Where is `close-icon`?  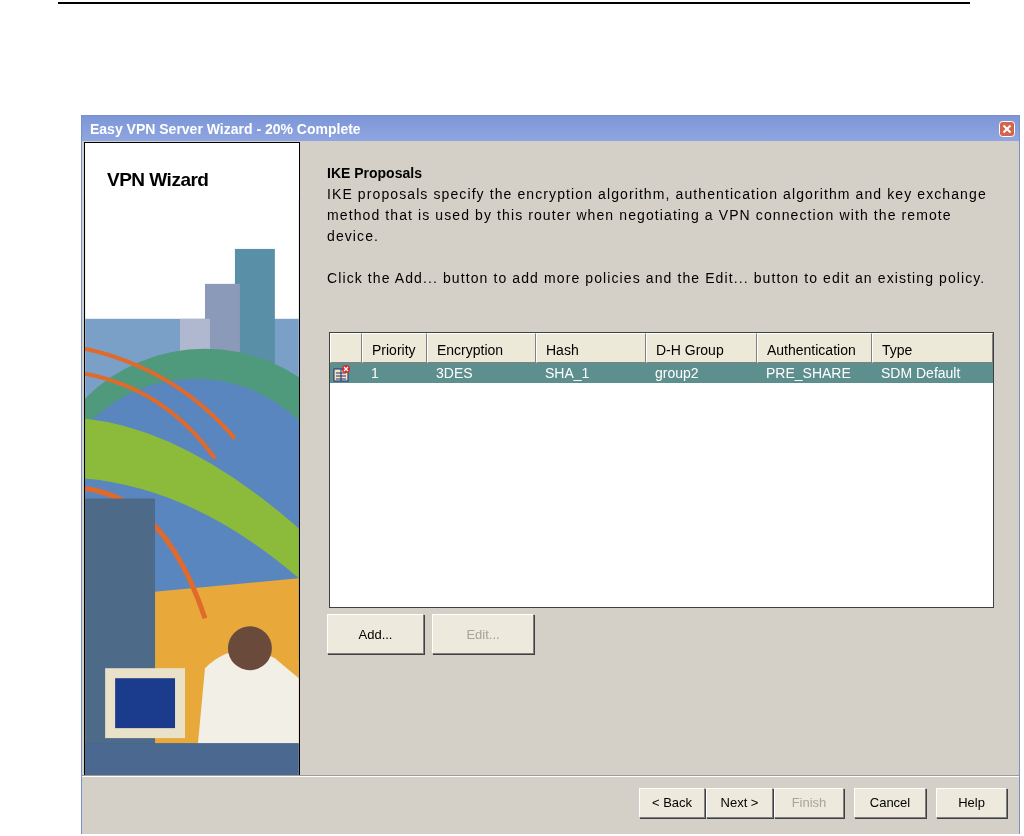
close-icon is located at coordinates (1007, 128).